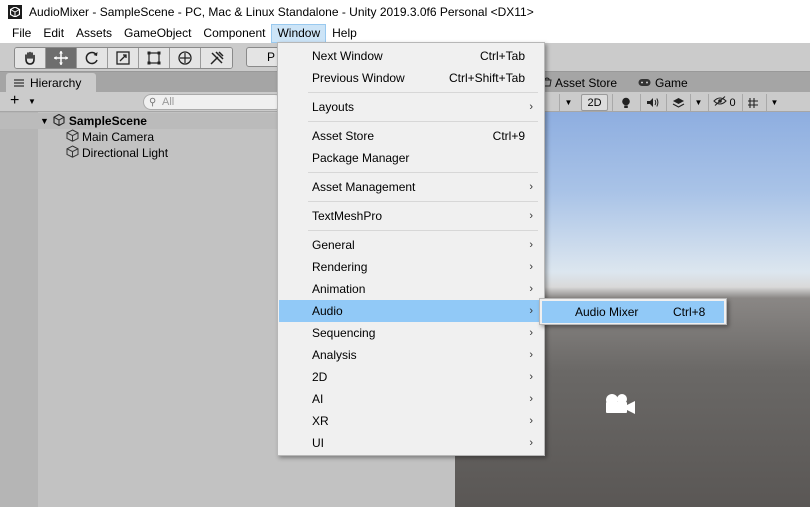 The image size is (810, 507). Describe the element at coordinates (620, 405) in the screenshot. I see `camera-gizmo-icon` at that location.